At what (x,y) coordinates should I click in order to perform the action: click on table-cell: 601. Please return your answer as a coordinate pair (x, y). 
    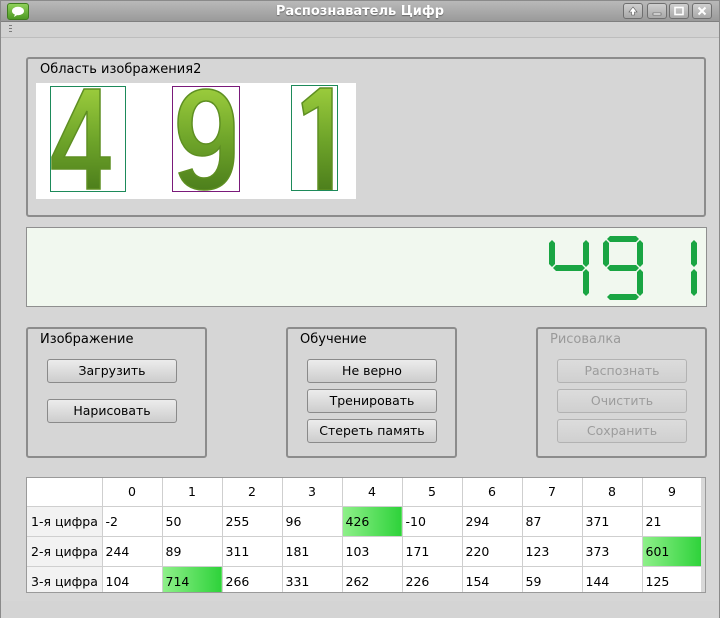
    Looking at the image, I should click on (672, 551).